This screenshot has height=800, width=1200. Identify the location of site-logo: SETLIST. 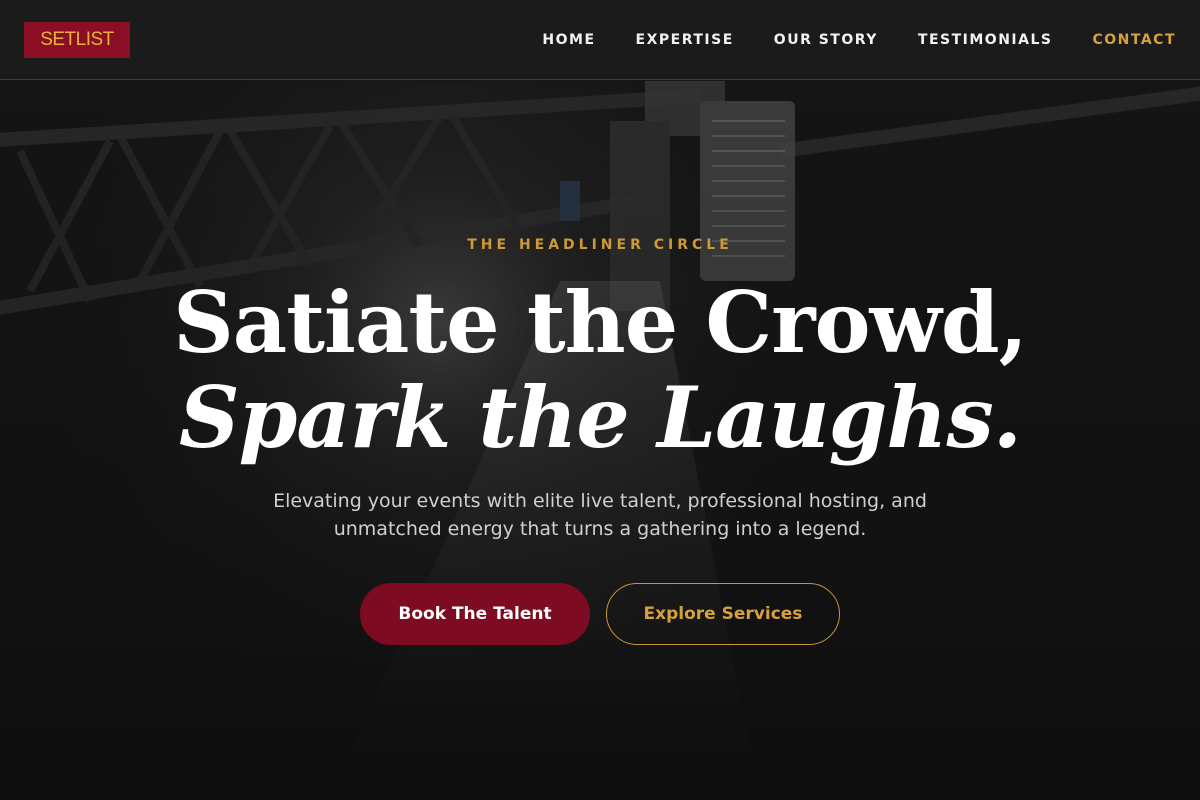
(77, 40).